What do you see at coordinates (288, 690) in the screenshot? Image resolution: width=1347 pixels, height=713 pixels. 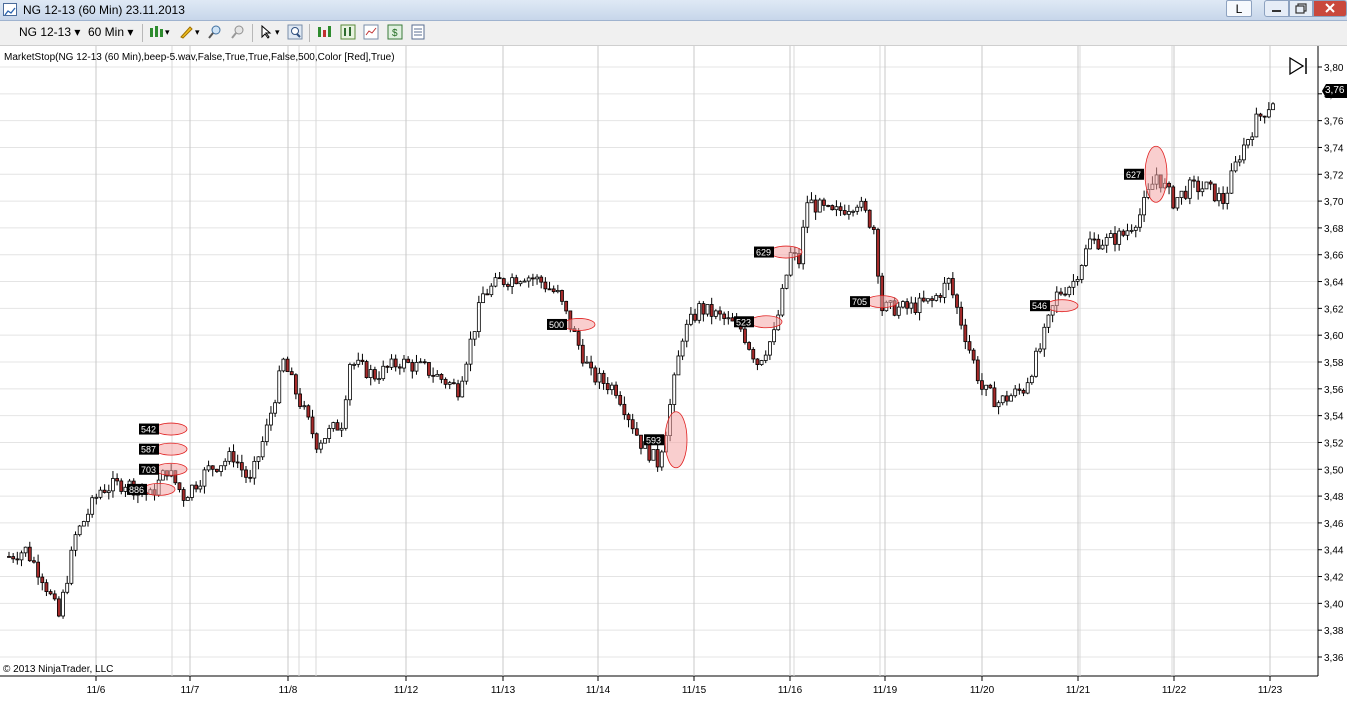 I see `x-tick-label: 11/8` at bounding box center [288, 690].